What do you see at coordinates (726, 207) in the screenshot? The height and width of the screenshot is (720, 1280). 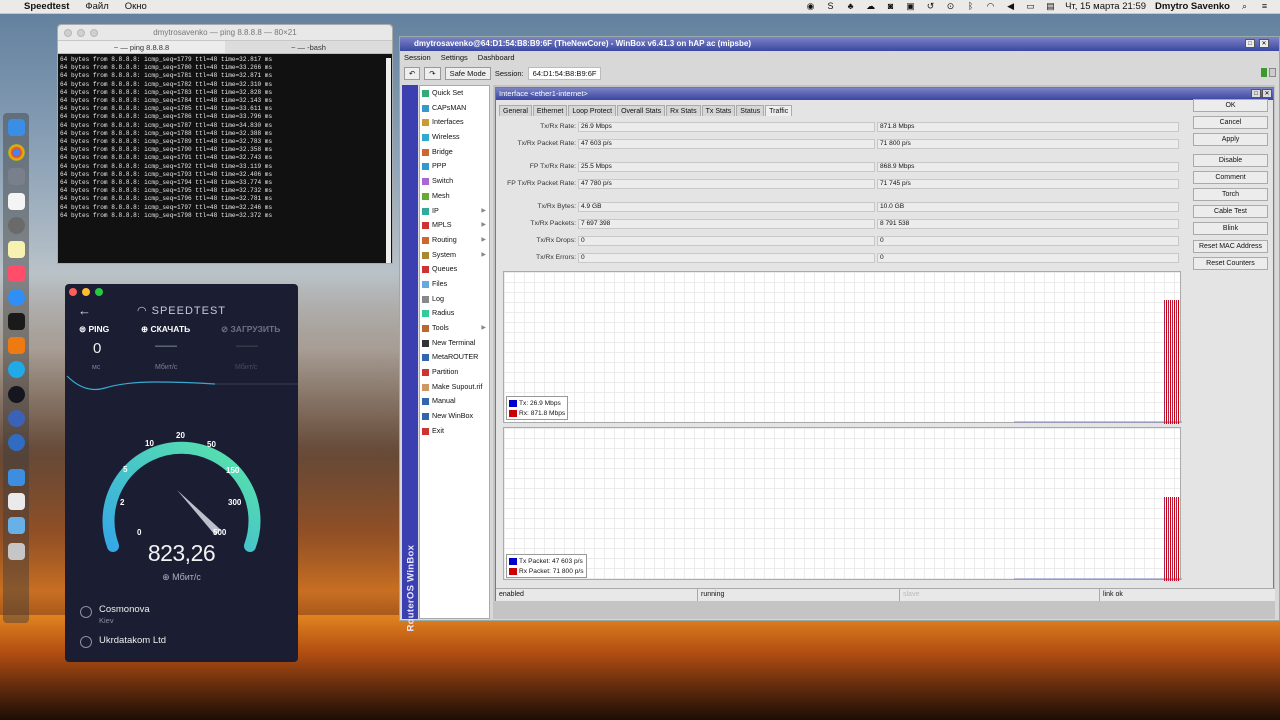 I see `field-tx-value: 4.9 GB` at bounding box center [726, 207].